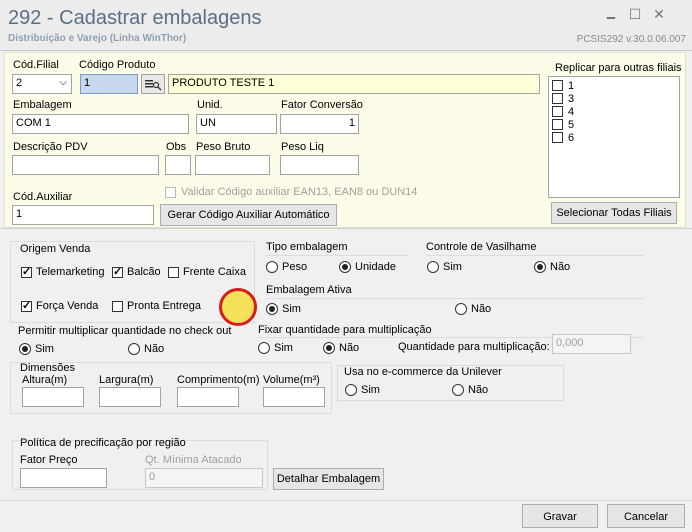  I want to click on footer-divider, so click(346, 500).